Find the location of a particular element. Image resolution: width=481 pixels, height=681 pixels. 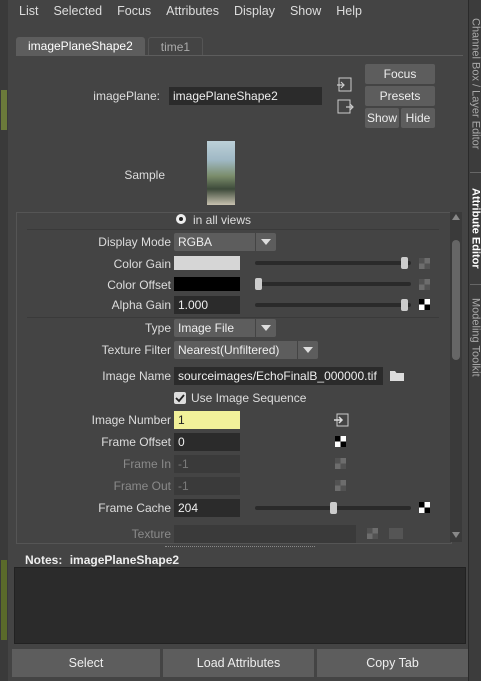

tab-attribute-editor: Attribute Editor is located at coordinates (475, 228).